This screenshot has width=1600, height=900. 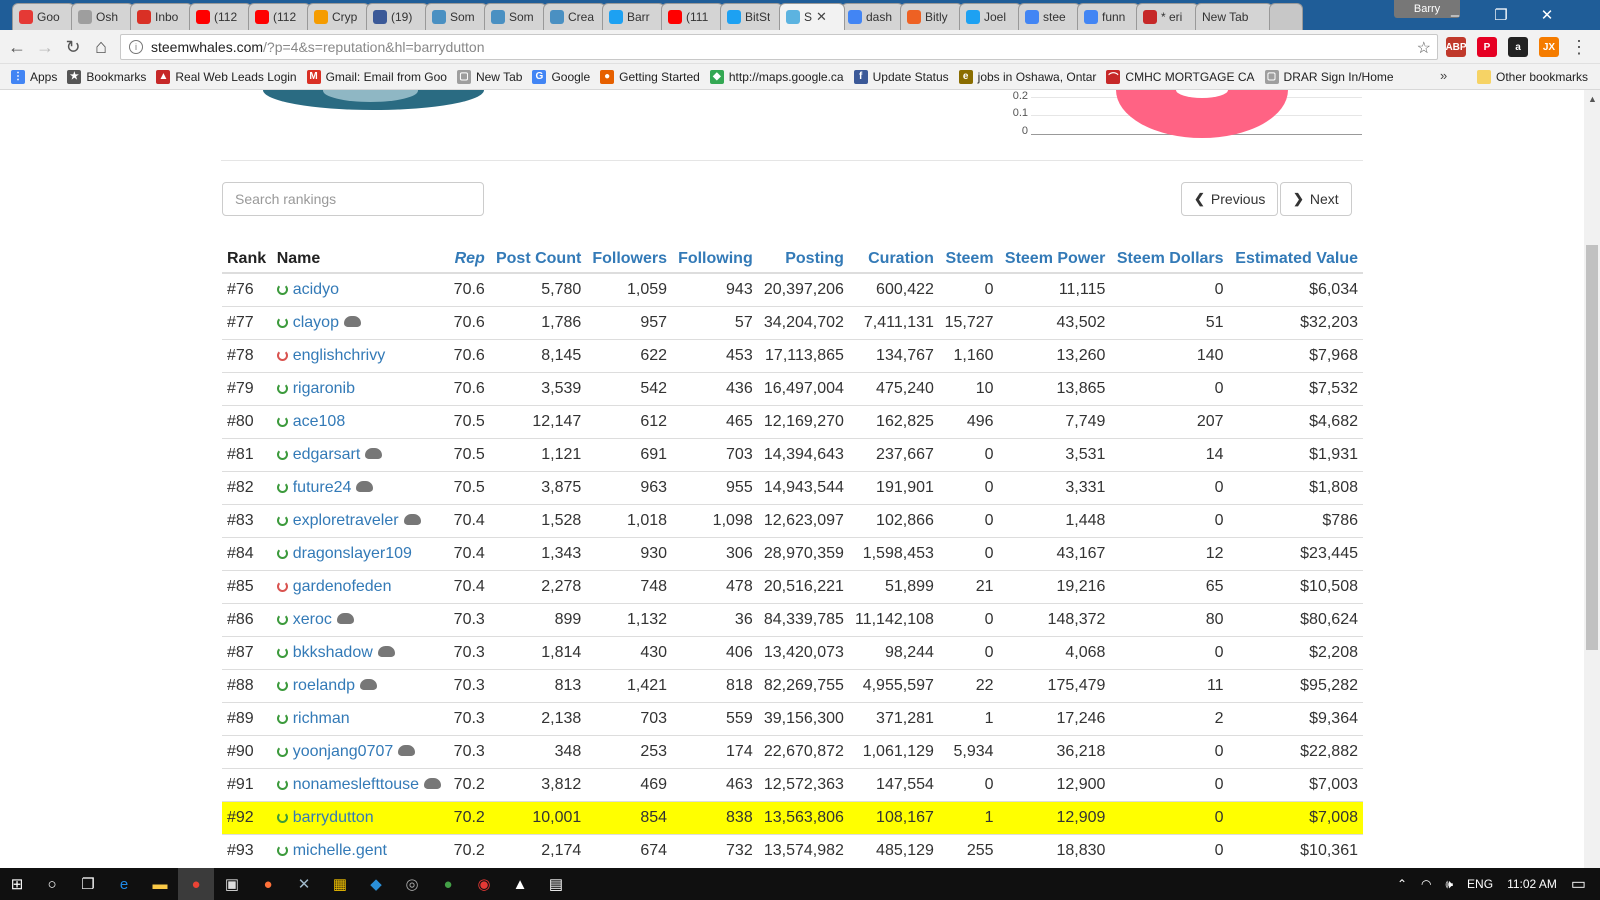 I want to click on username-link: xeroc, so click(x=312, y=619).